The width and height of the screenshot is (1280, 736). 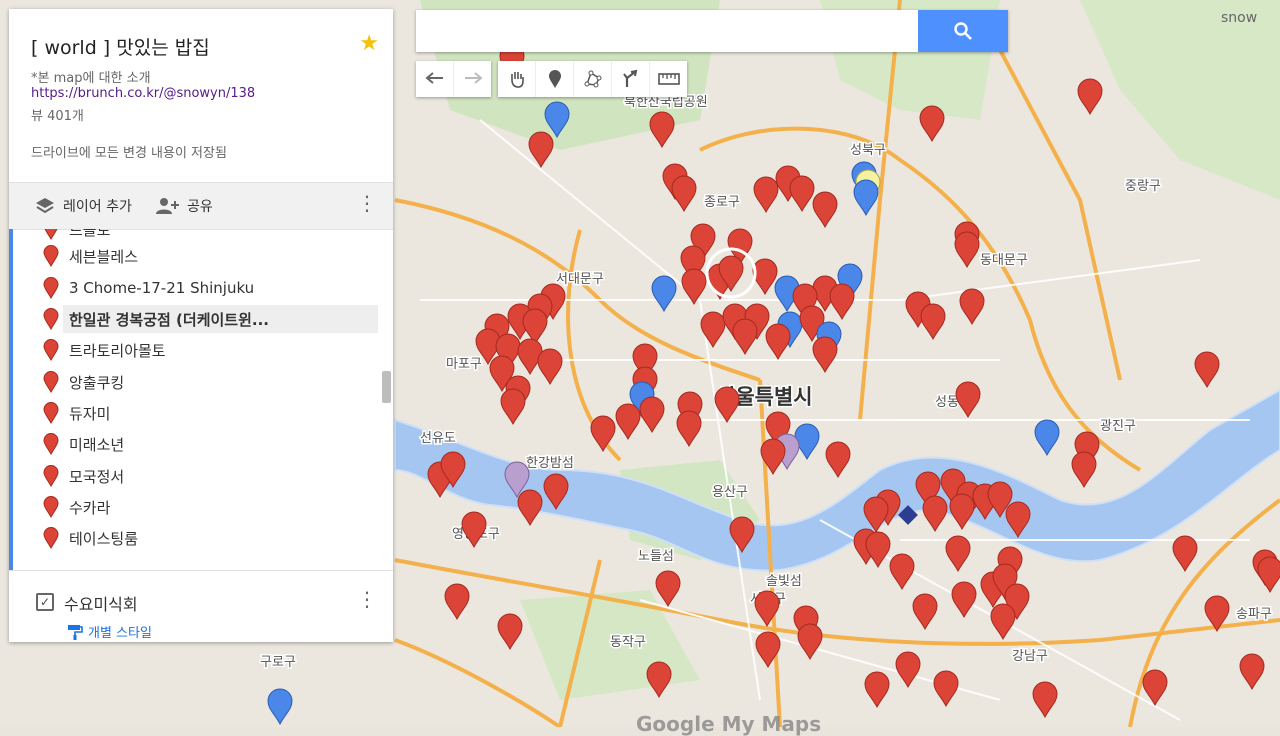 I want to click on list-item: 수카라, so click(x=210, y=507).